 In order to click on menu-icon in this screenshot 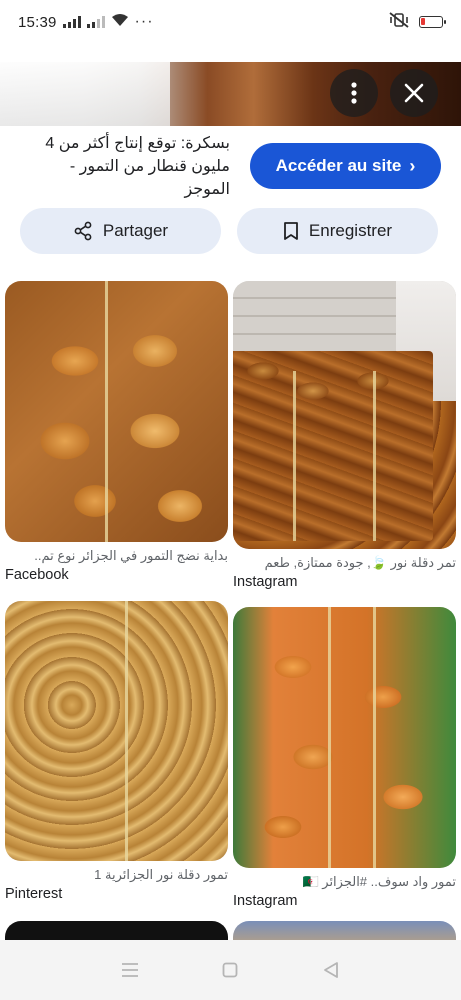, I will do `click(130, 970)`.